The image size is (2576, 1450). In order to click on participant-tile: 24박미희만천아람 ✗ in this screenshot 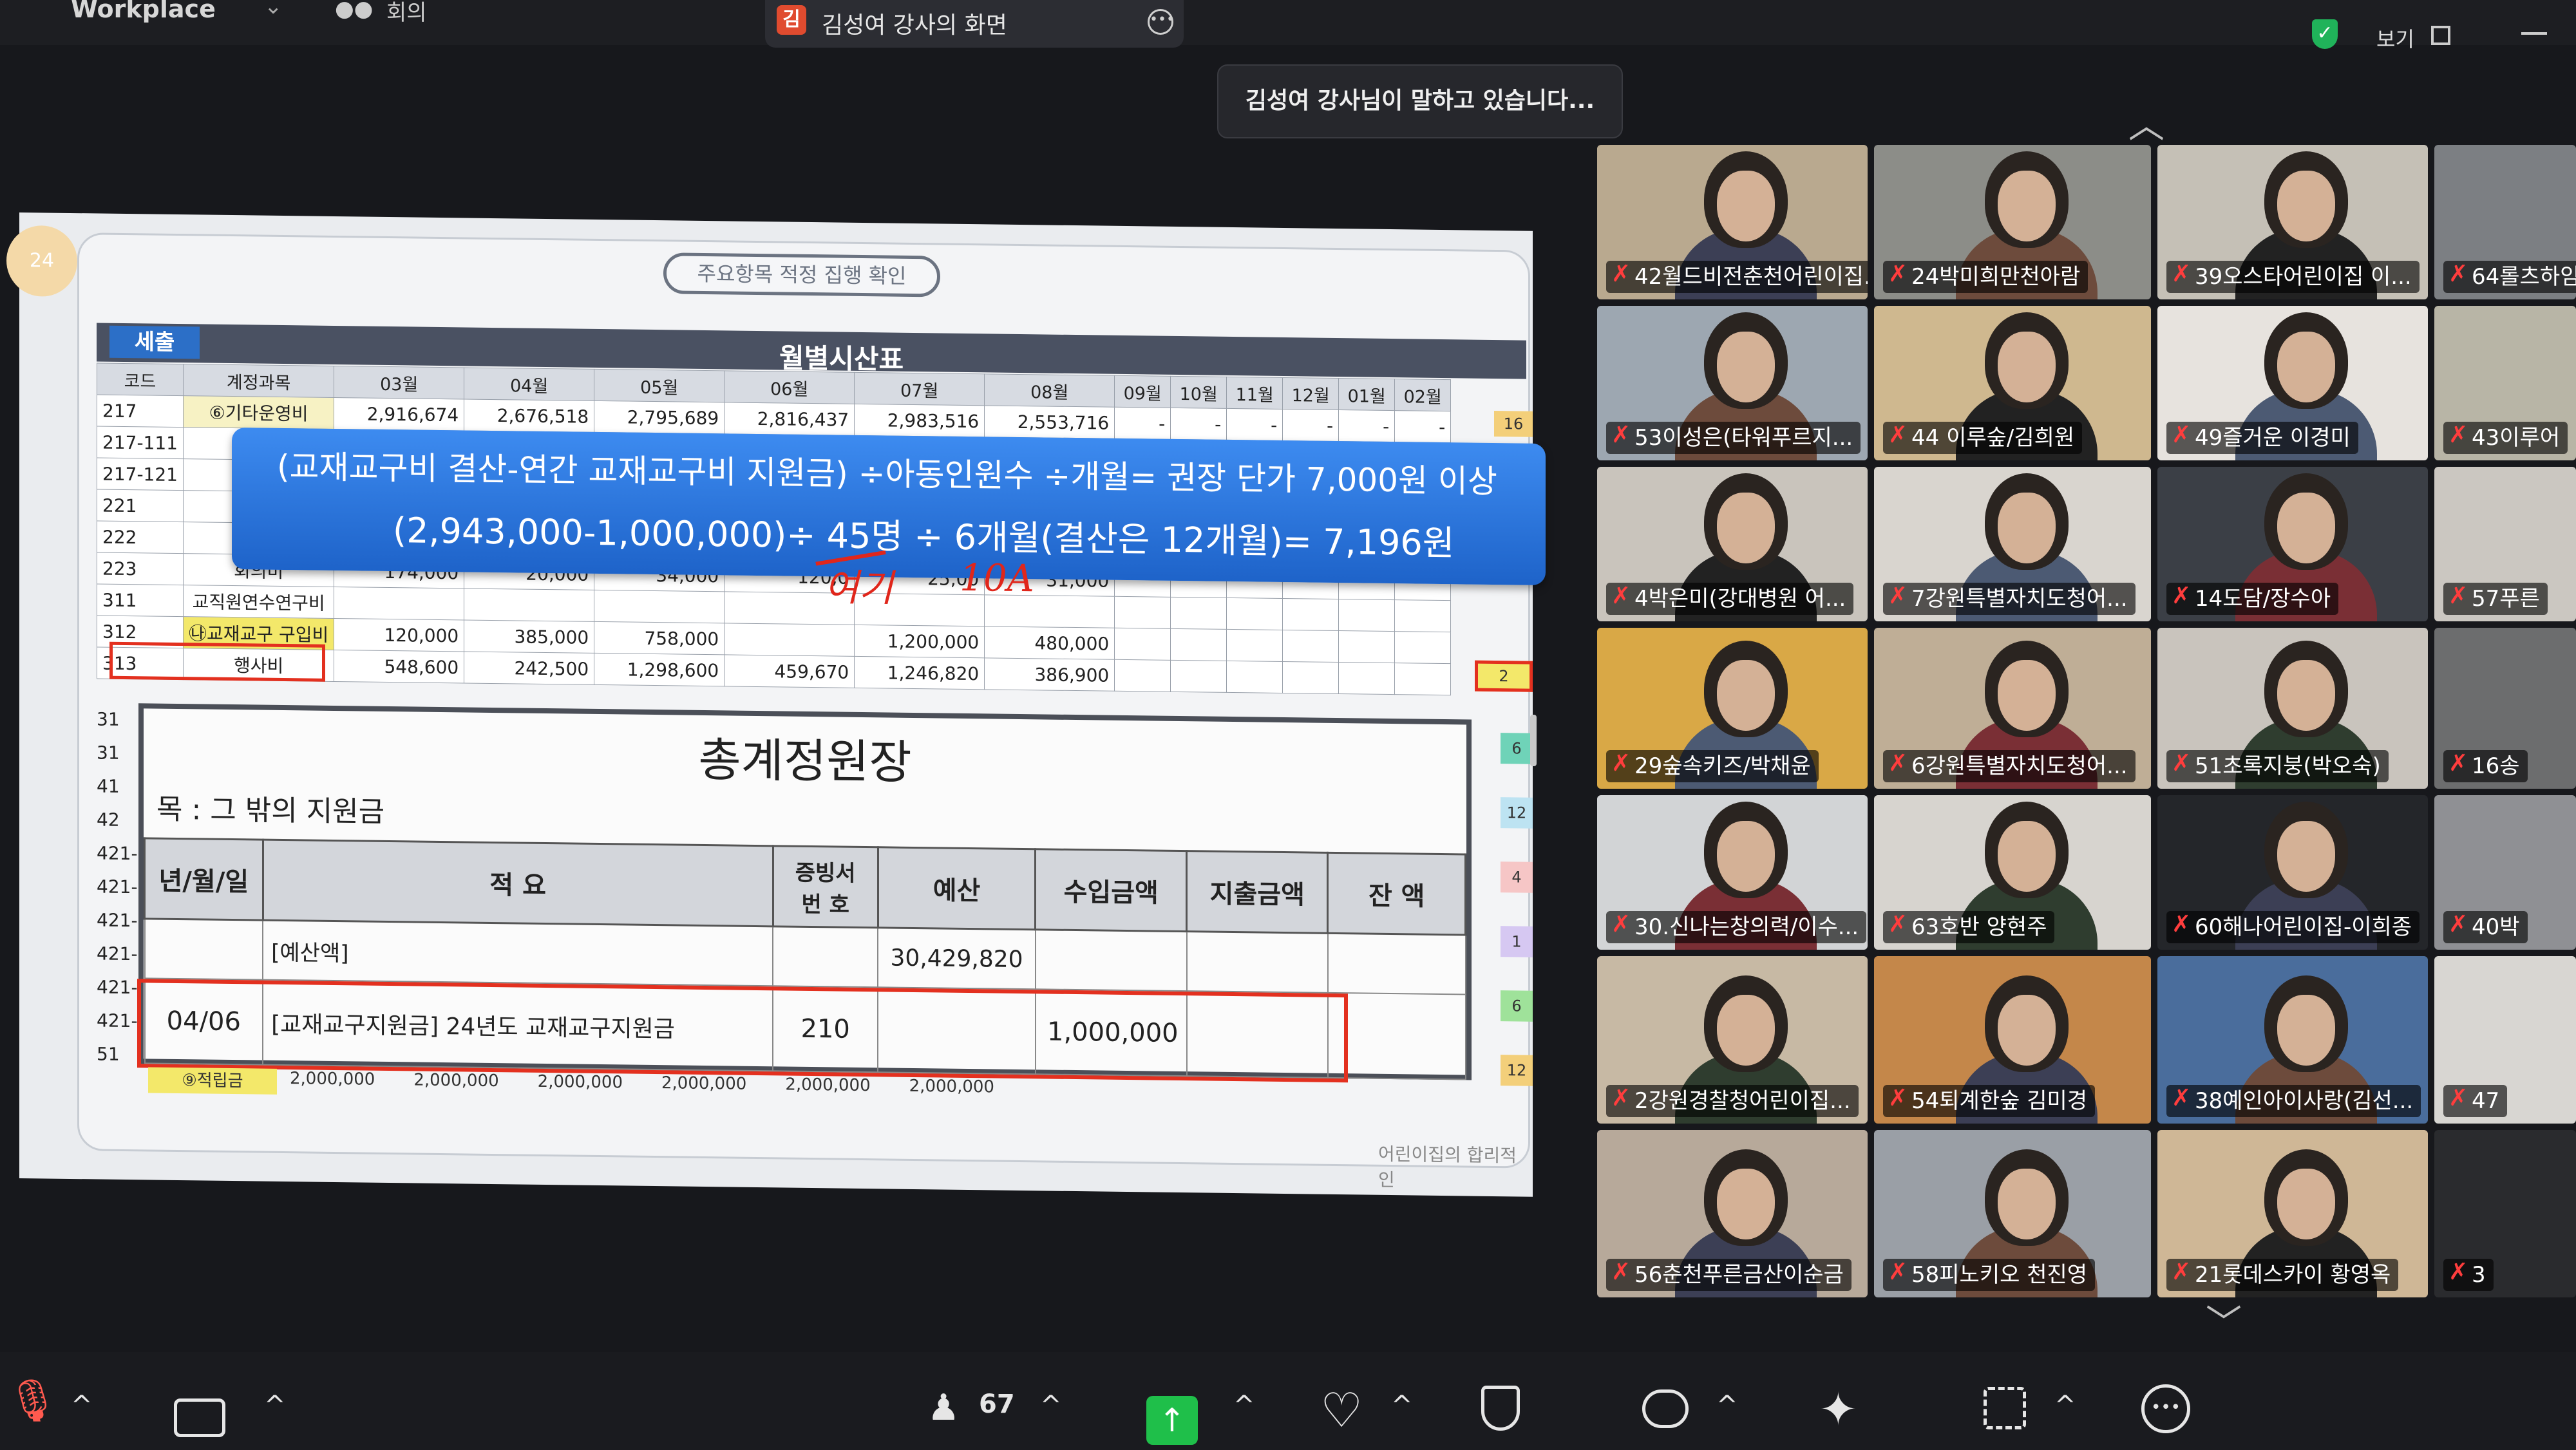, I will do `click(2012, 222)`.